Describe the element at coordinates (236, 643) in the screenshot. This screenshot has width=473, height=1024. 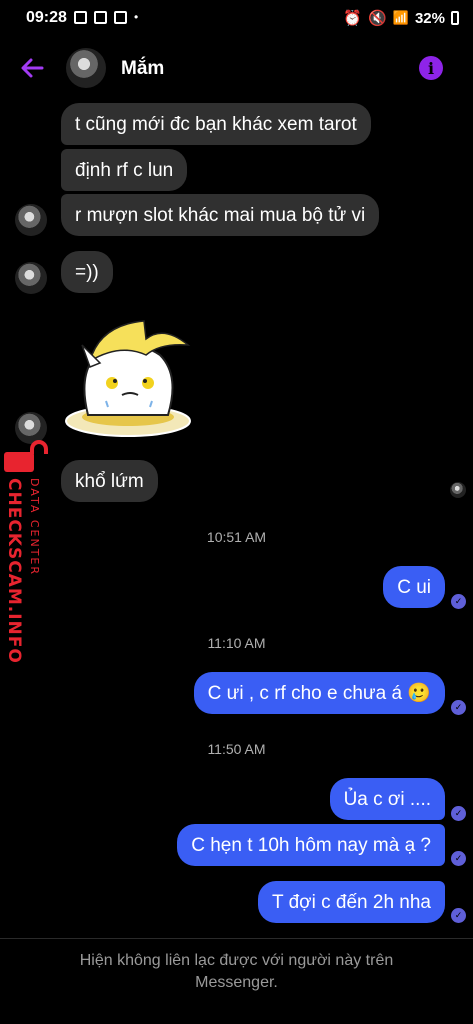
I see `timestamp: 11:10 AM` at that location.